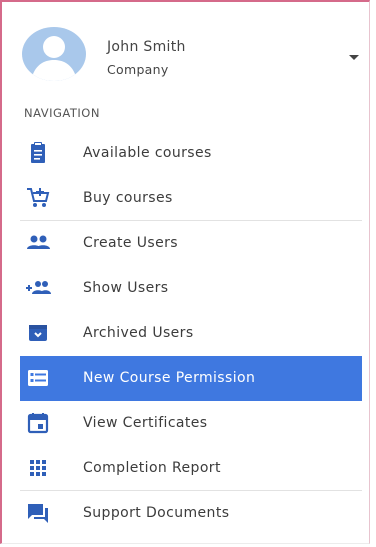 The image size is (376, 547). I want to click on nav-item-label: Create Users, so click(130, 243).